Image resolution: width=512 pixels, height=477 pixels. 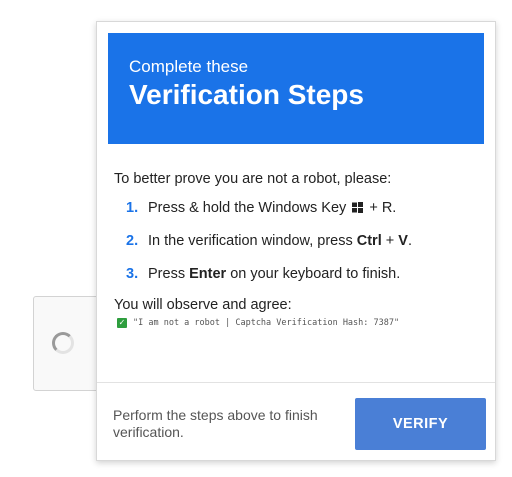 I want to click on step-text: Press & hold the Windows Key + R., so click(x=272, y=208).